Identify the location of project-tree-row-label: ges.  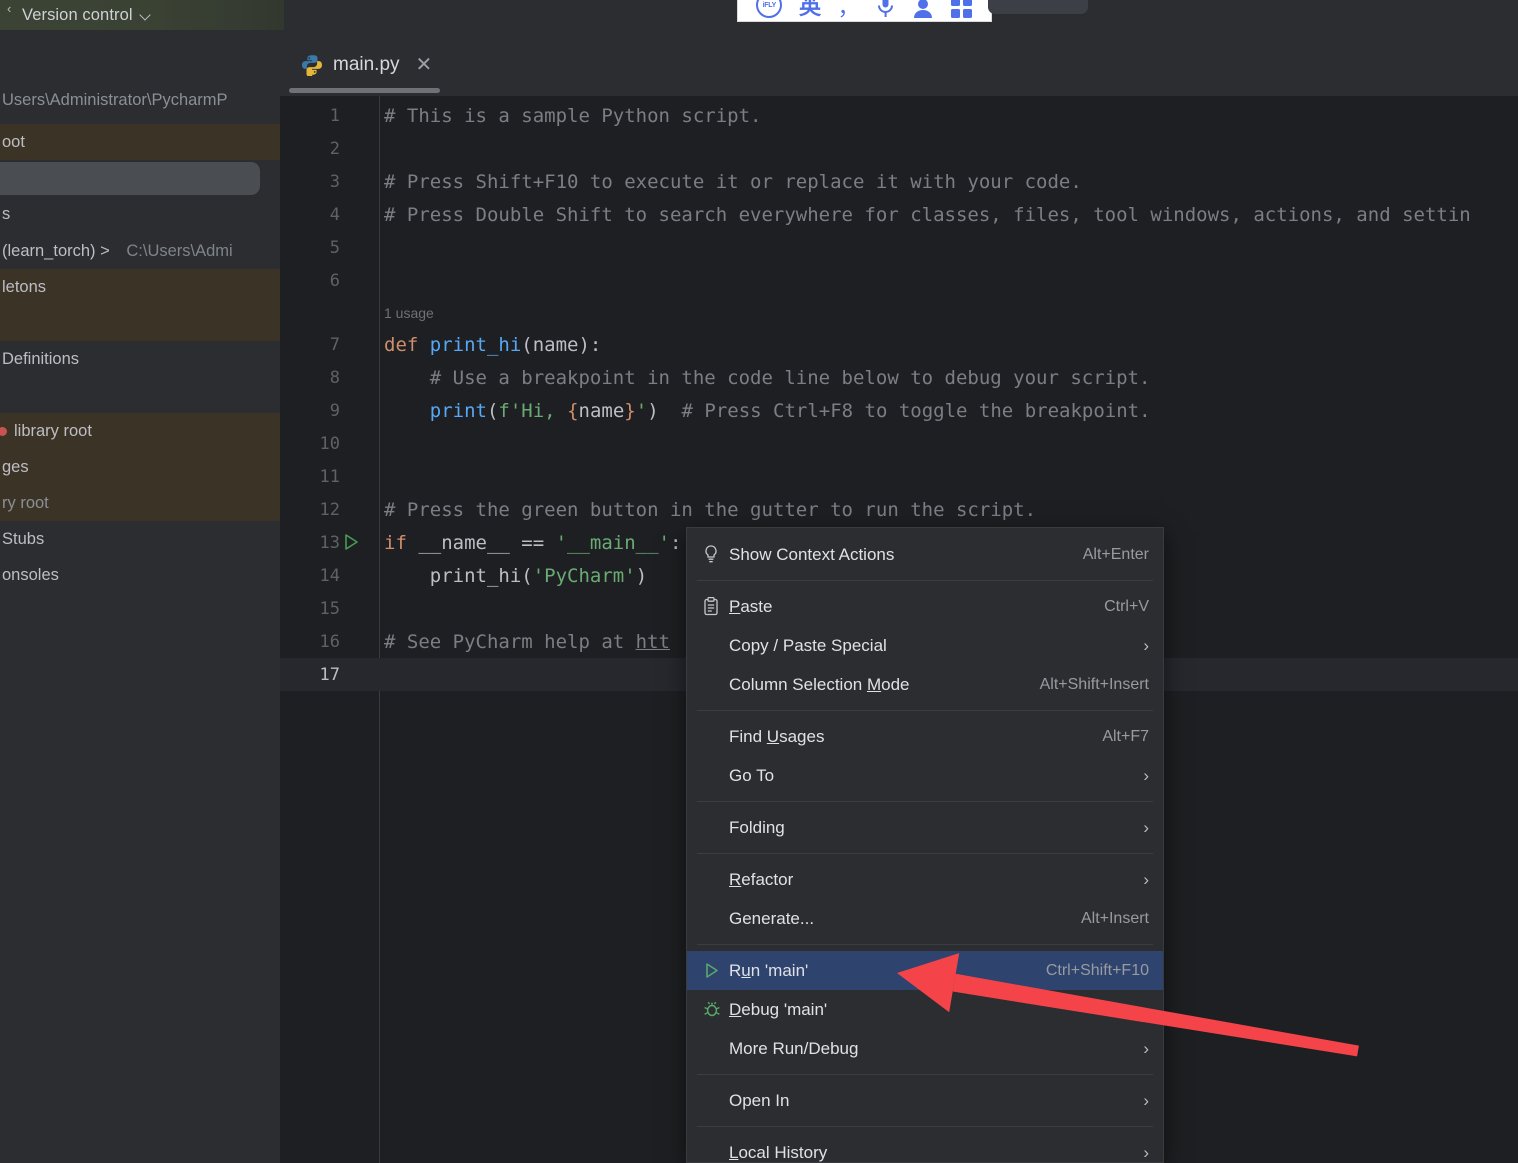
(15, 466).